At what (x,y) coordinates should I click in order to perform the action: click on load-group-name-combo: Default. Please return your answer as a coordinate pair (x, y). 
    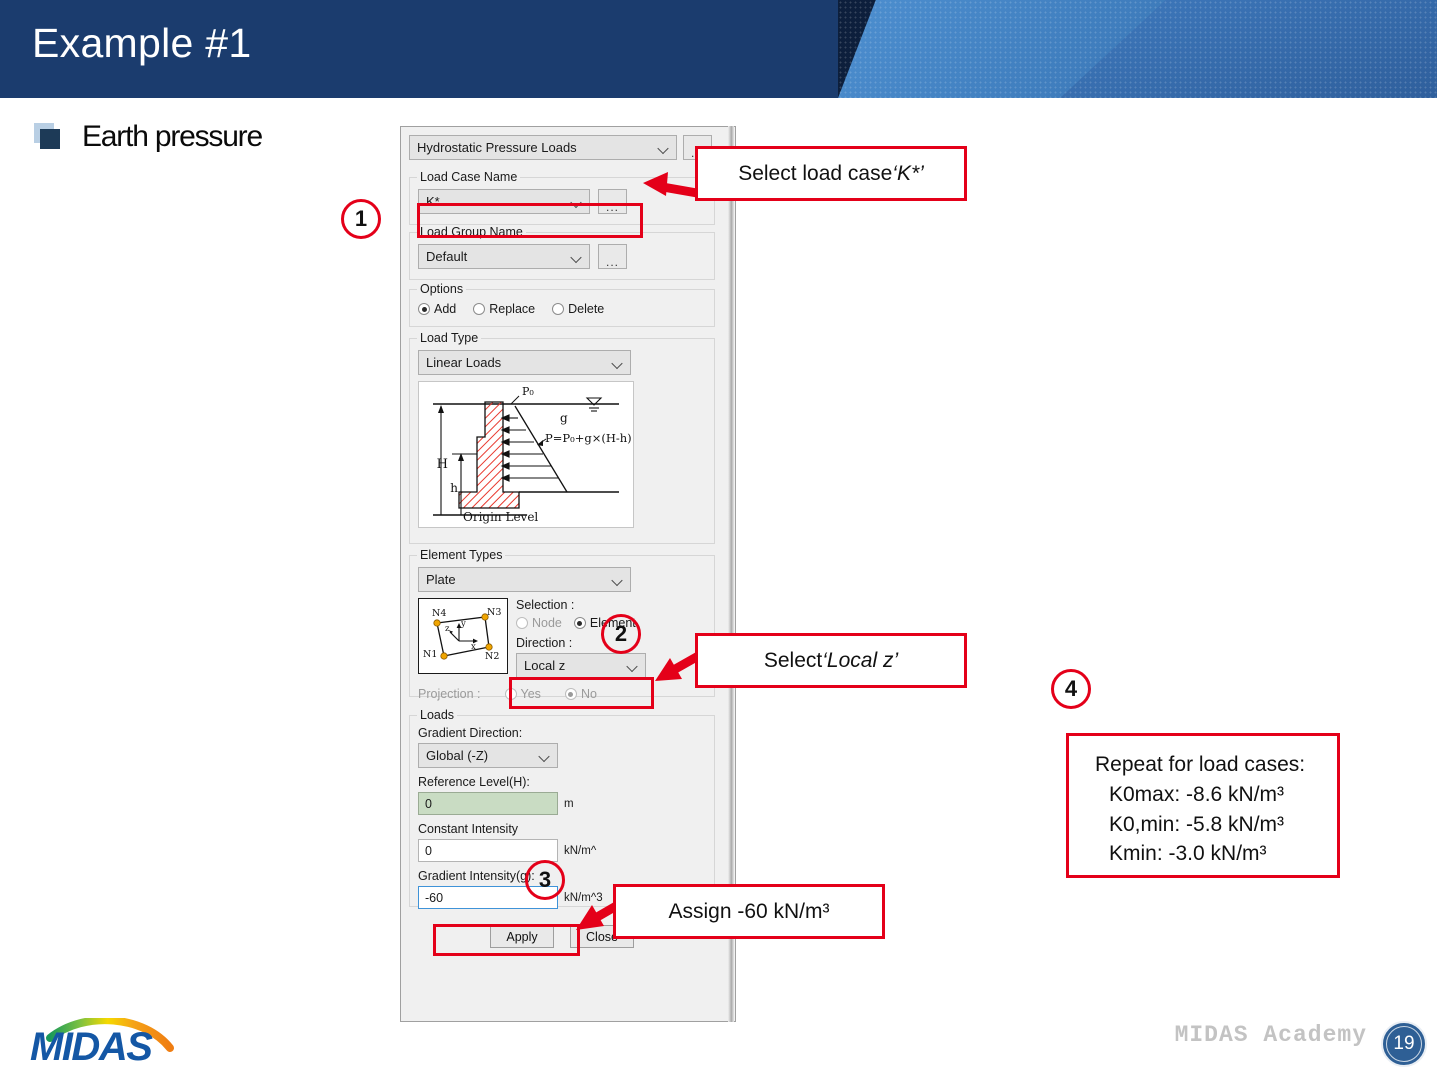
    Looking at the image, I should click on (504, 256).